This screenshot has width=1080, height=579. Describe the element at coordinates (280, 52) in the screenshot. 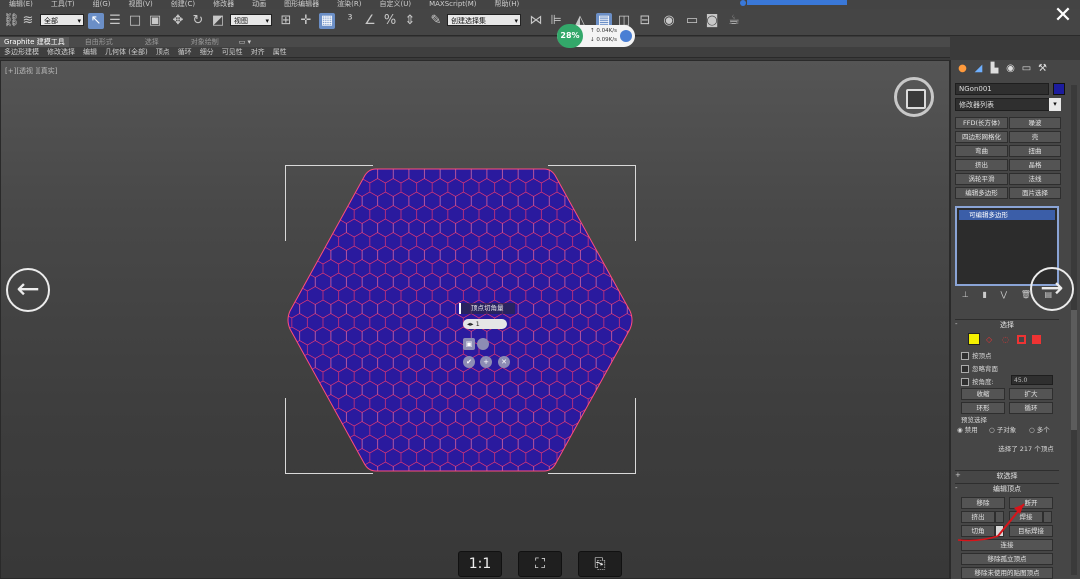

I see `panel-properties: 属性` at that location.